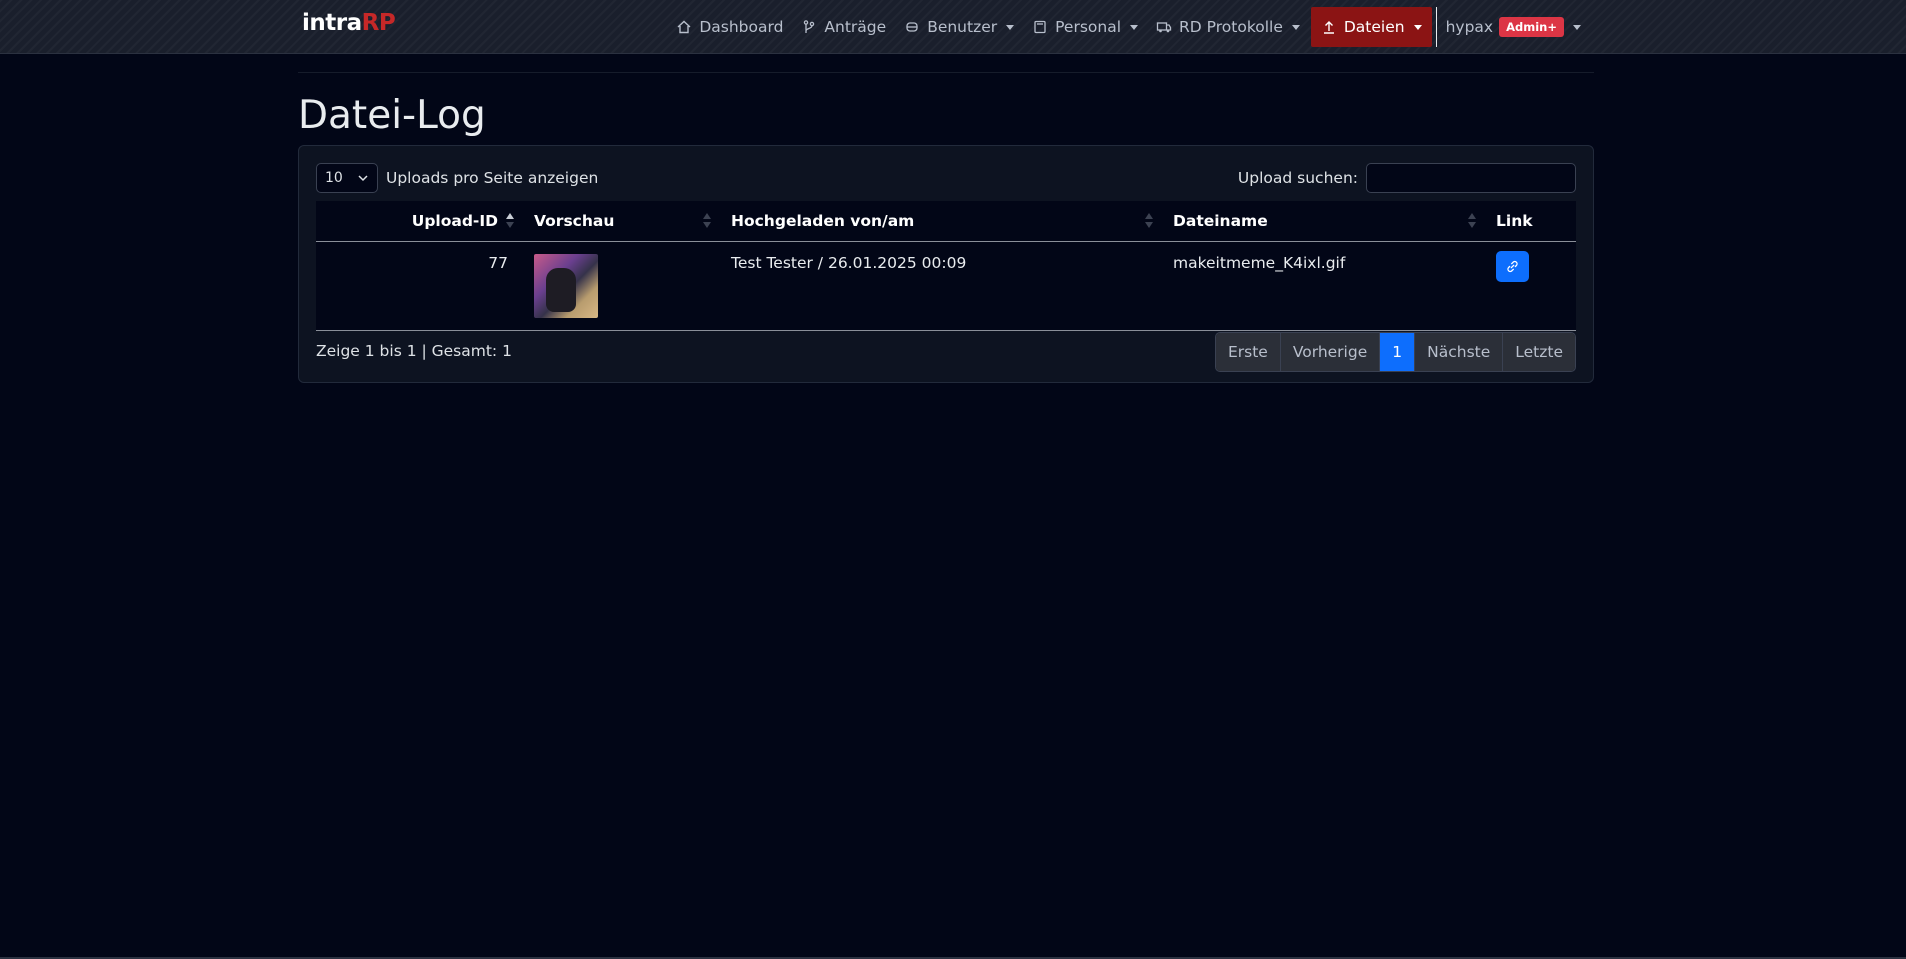 This screenshot has height=959, width=1906. I want to click on users-icon, so click(912, 27).